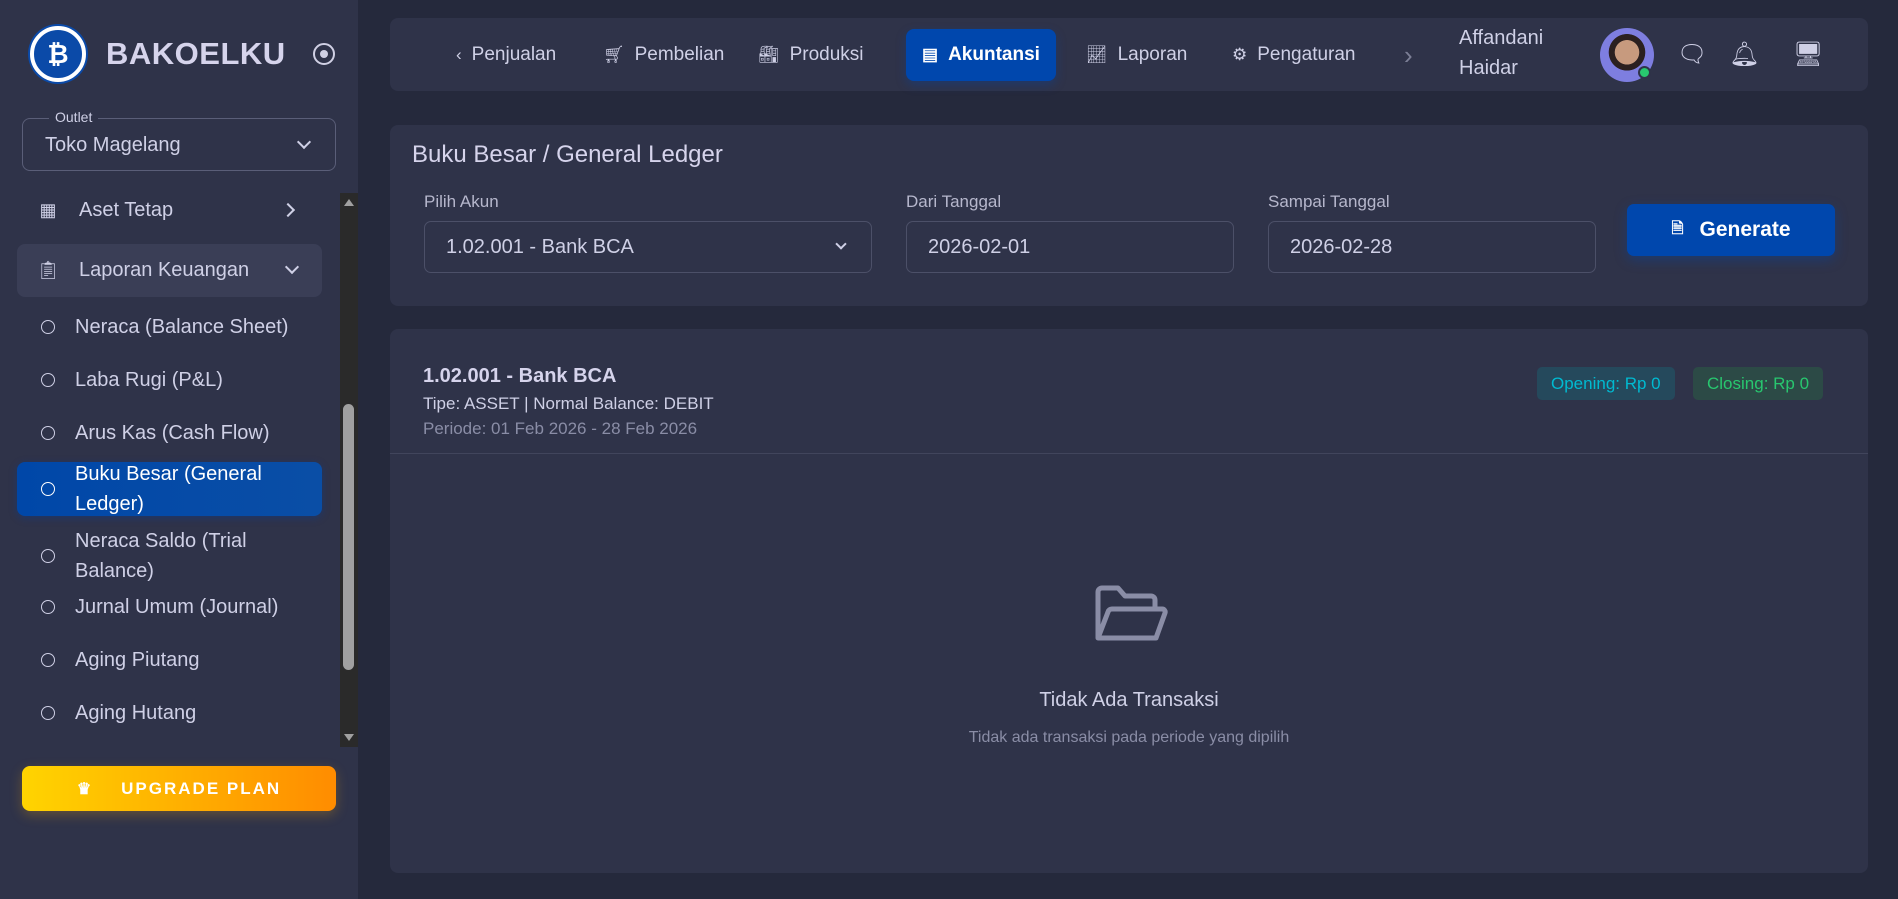 The height and width of the screenshot is (899, 1898). Describe the element at coordinates (48, 209) in the screenshot. I see `building-icon: ▦` at that location.